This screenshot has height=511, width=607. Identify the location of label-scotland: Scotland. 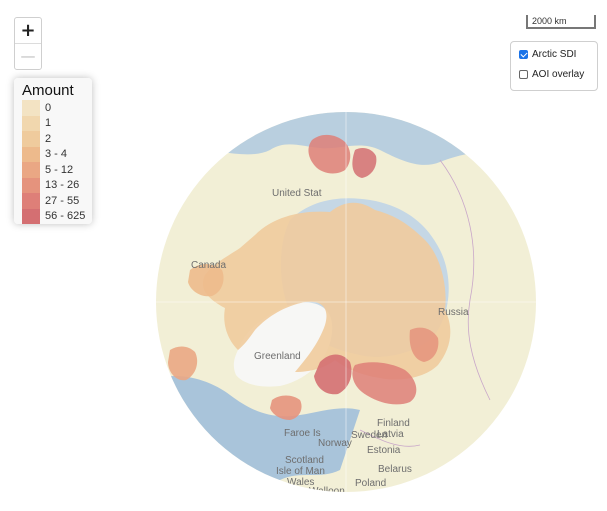
(304, 460).